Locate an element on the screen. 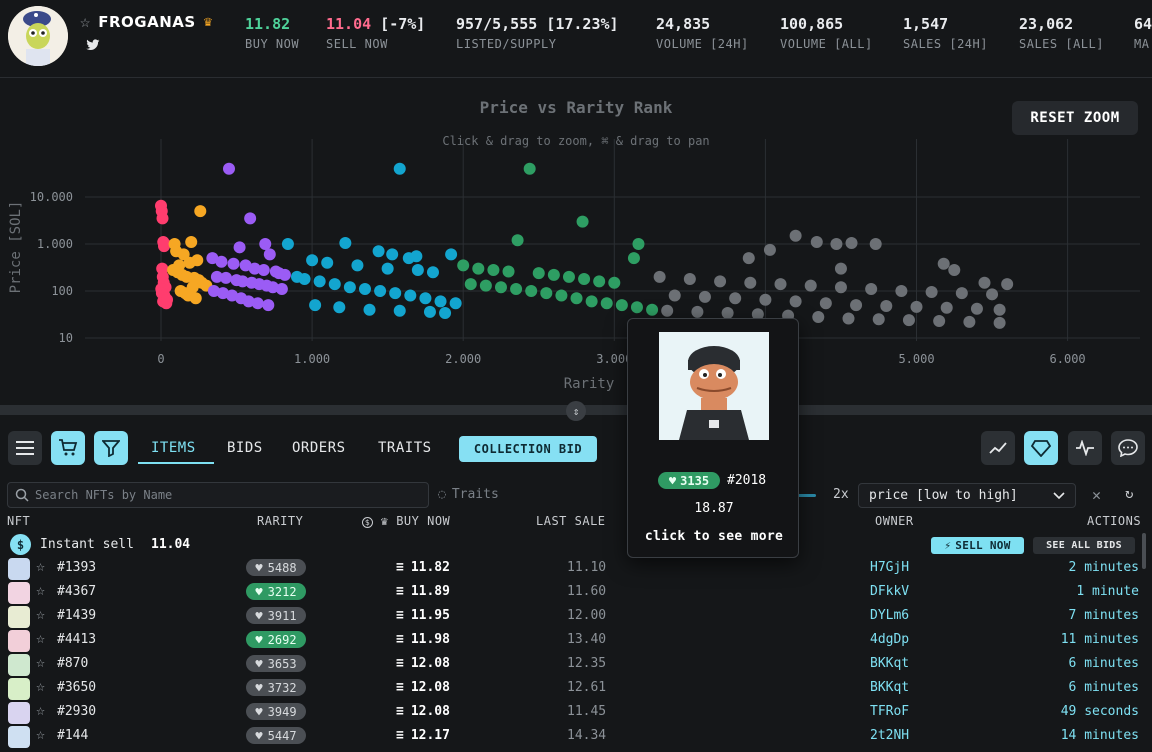 This screenshot has height=752, width=1152. table-row: ☆ #870 ♥ 3653 ≡ 12.08 12.35 BKKqt 6 minutes is located at coordinates (576, 664).